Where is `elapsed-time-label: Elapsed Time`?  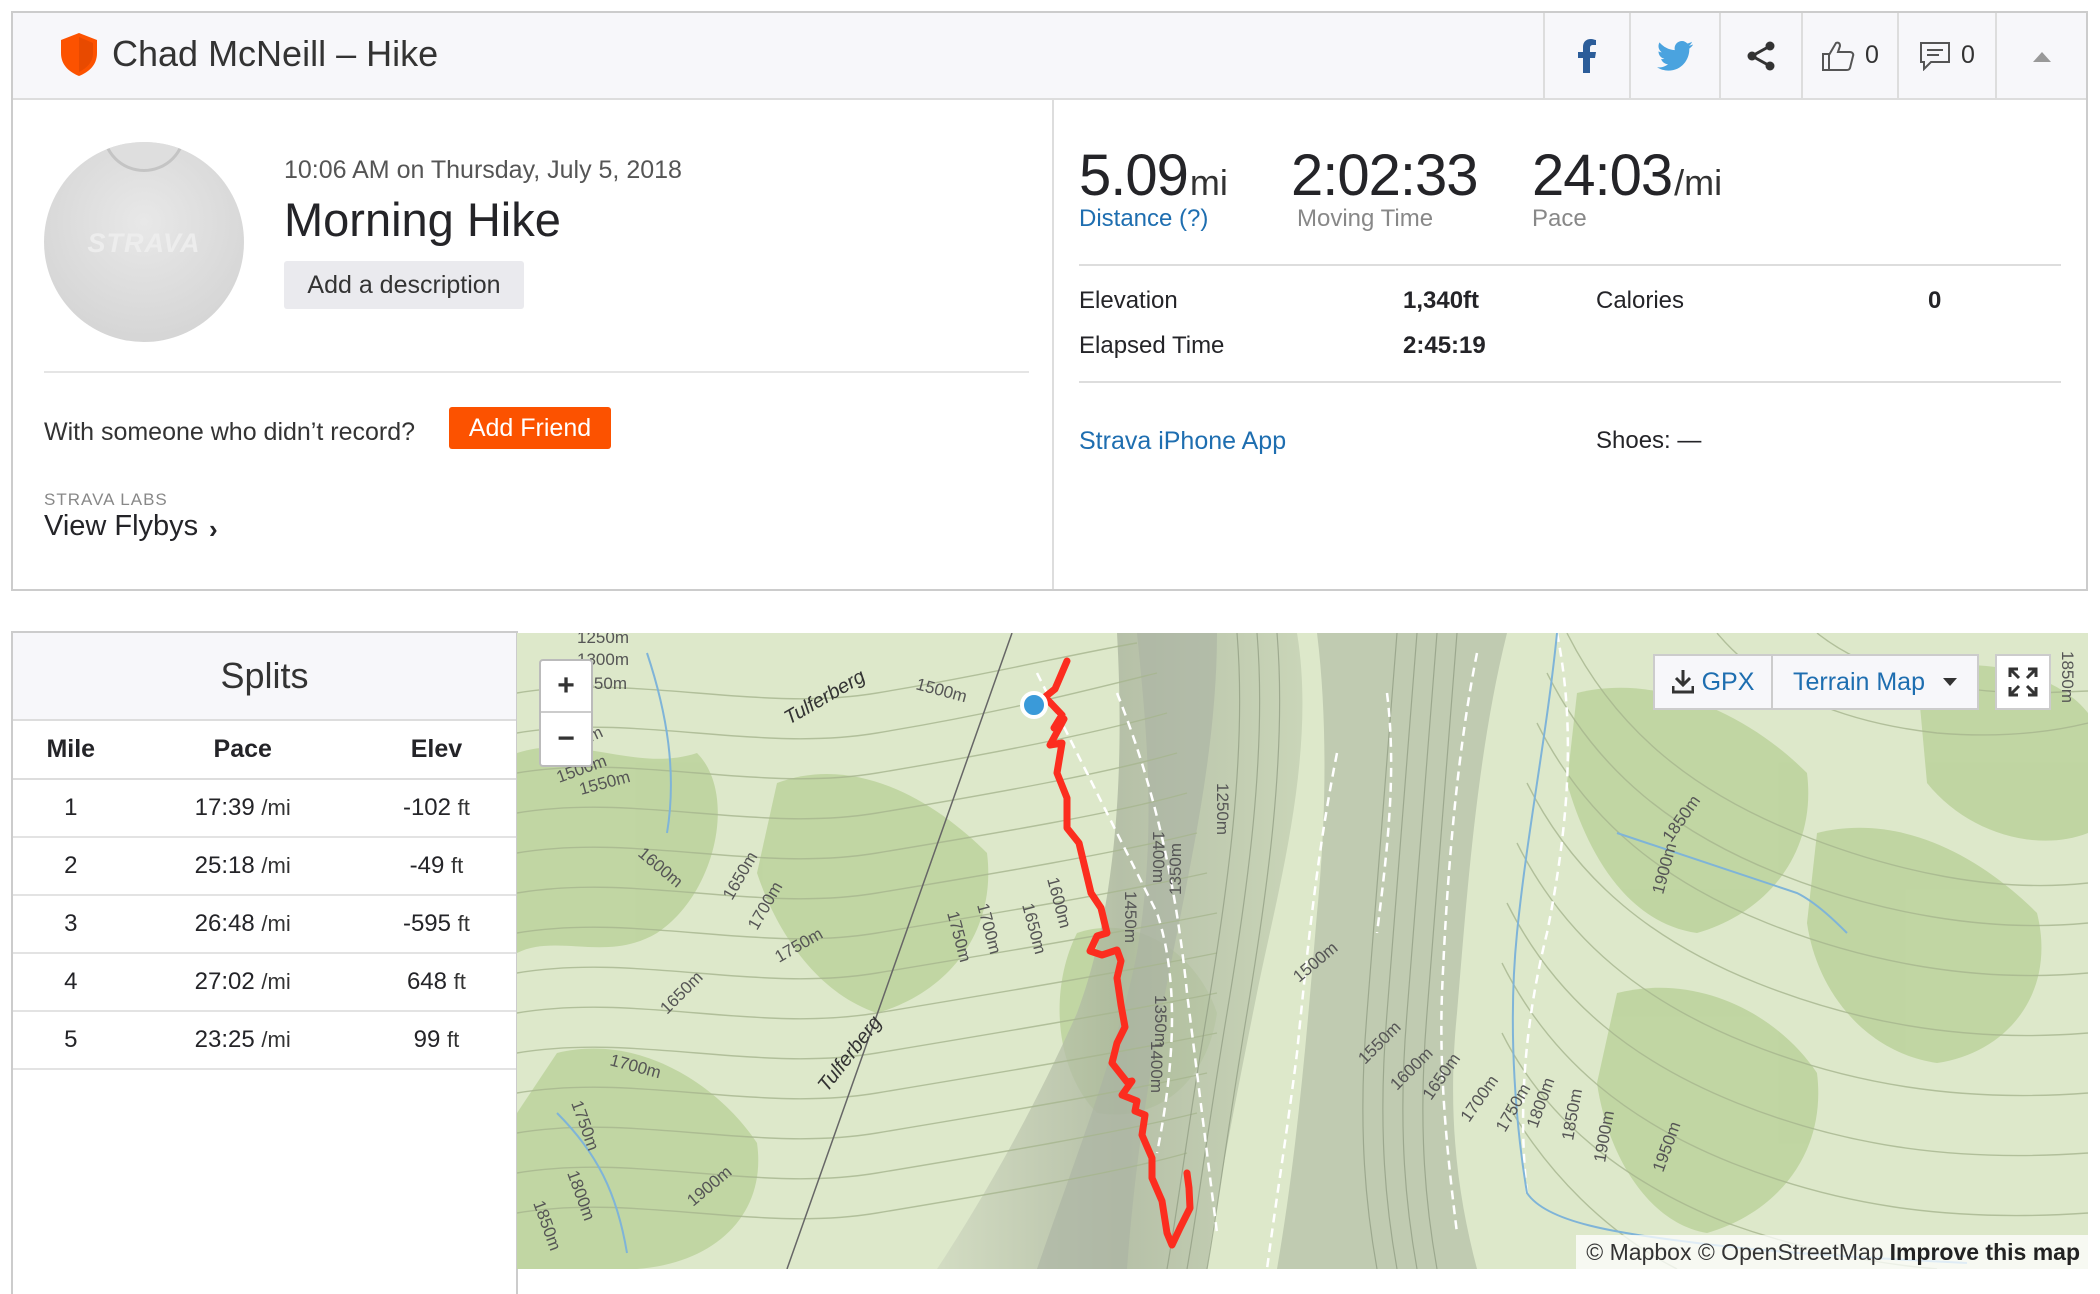 elapsed-time-label: Elapsed Time is located at coordinates (1152, 345).